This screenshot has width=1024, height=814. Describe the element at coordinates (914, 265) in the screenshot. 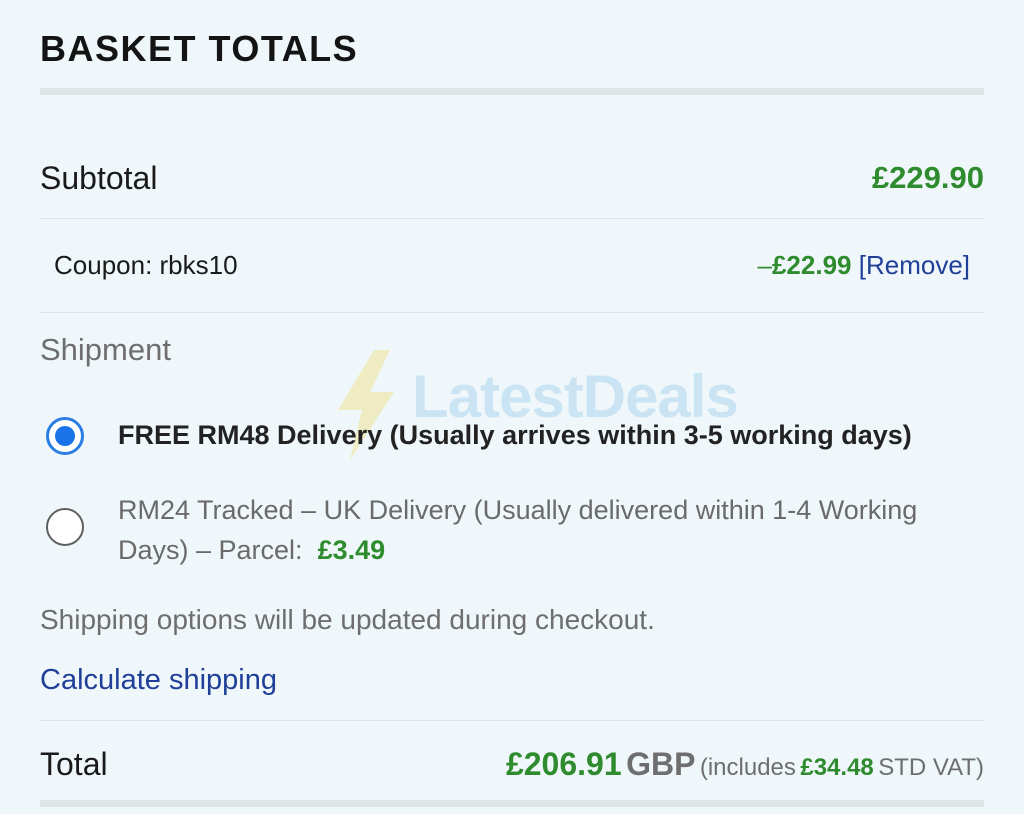

I see `remove-coupon-link: [Remove]` at that location.